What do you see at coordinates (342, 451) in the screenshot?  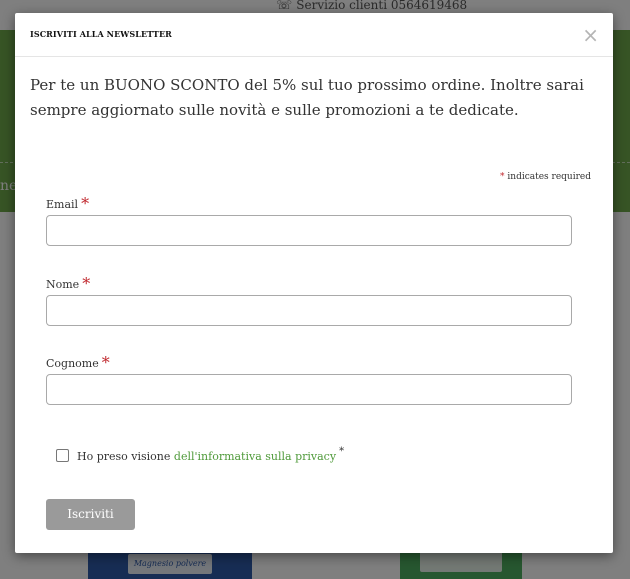 I see `privacy-required-asterisk: *` at bounding box center [342, 451].